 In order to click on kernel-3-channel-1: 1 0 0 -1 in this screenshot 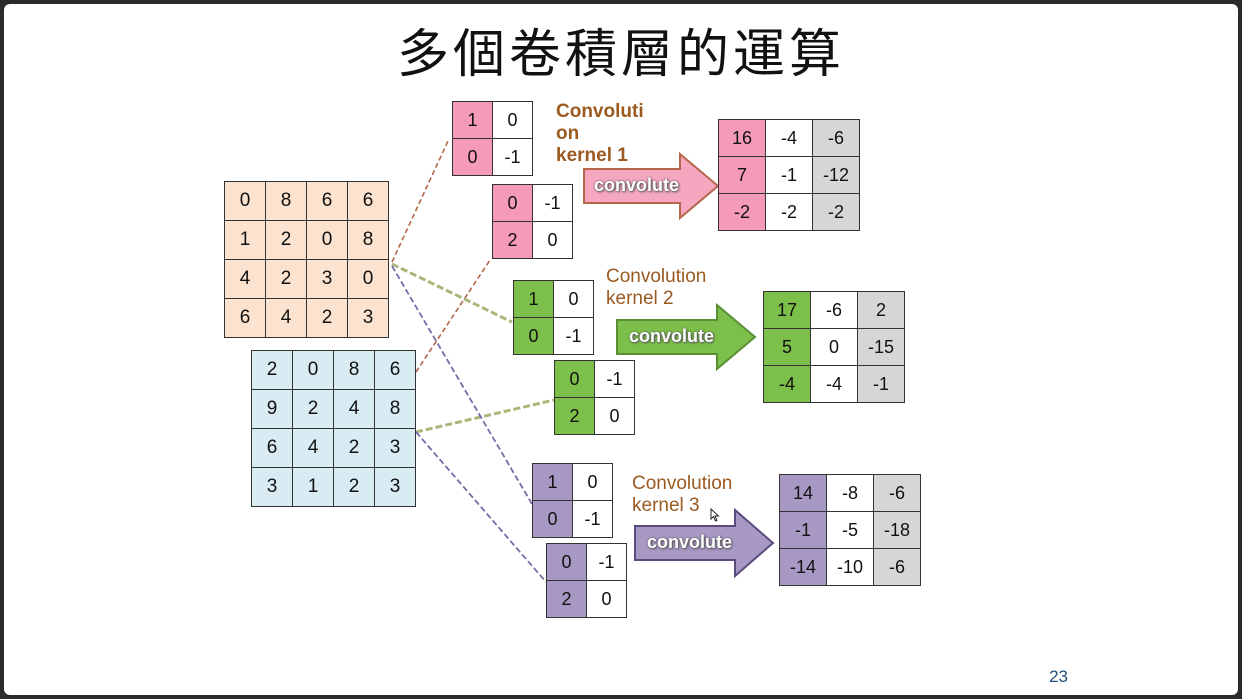, I will do `click(572, 500)`.